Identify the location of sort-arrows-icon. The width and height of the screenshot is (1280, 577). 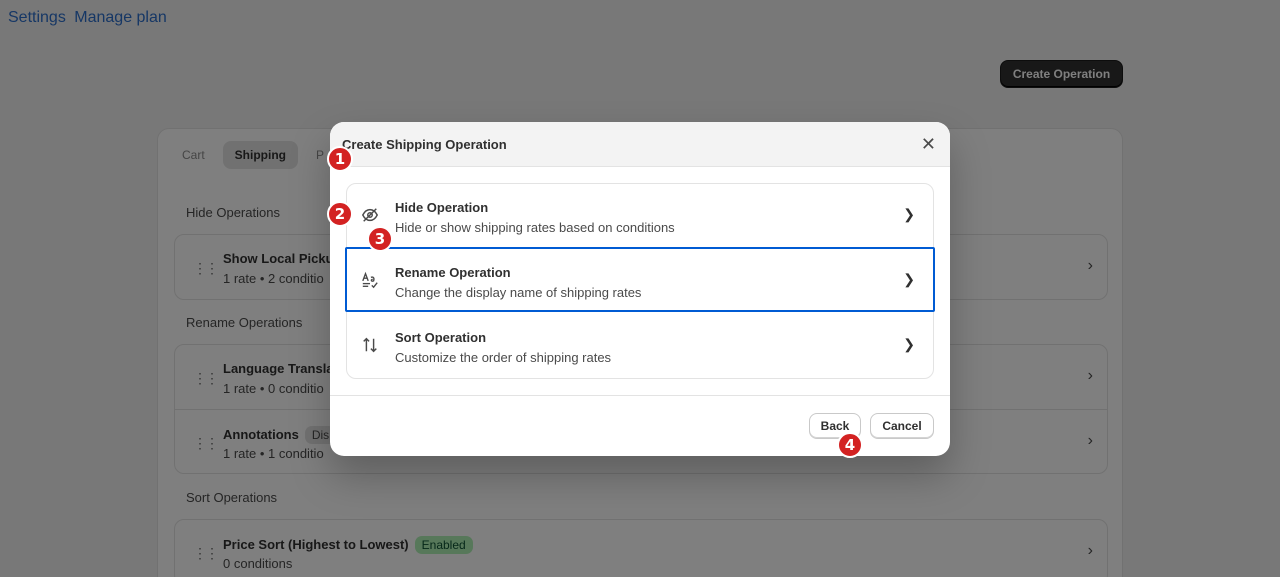
(370, 345).